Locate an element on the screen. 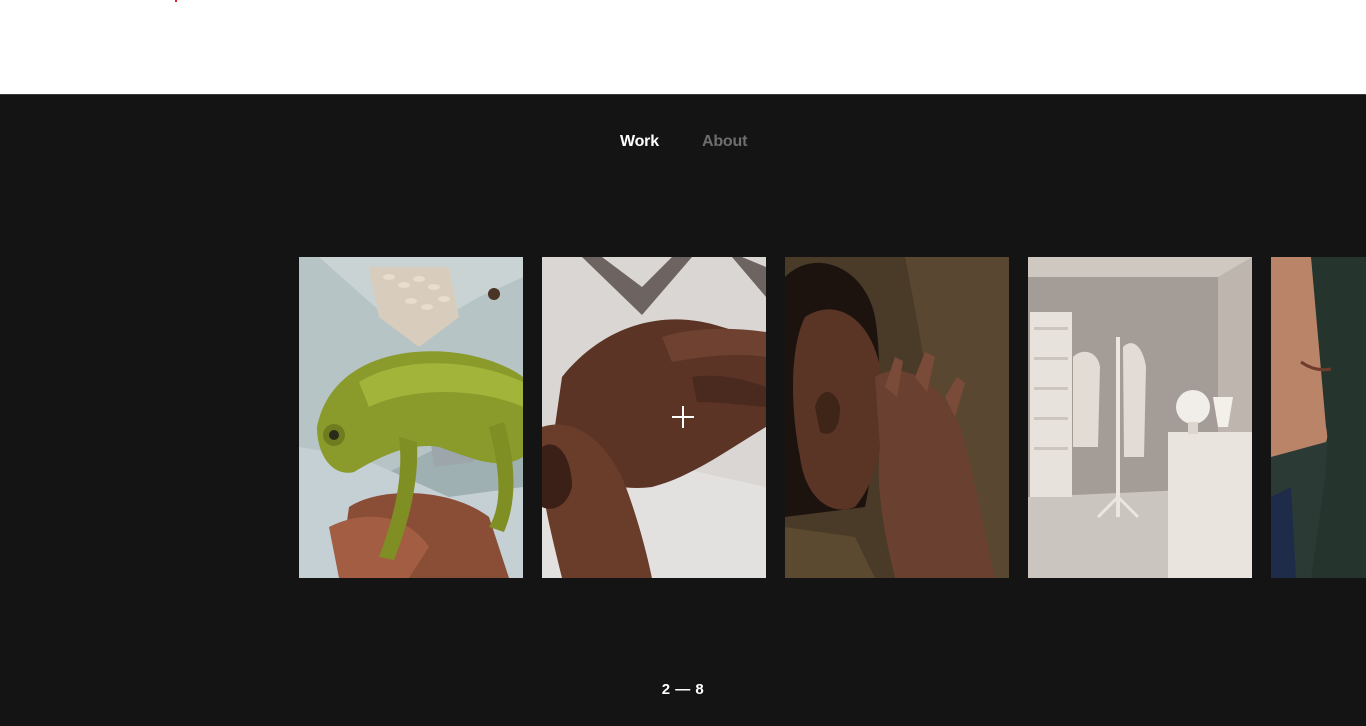 The width and height of the screenshot is (1366, 726). browser-top-area is located at coordinates (683, 47).